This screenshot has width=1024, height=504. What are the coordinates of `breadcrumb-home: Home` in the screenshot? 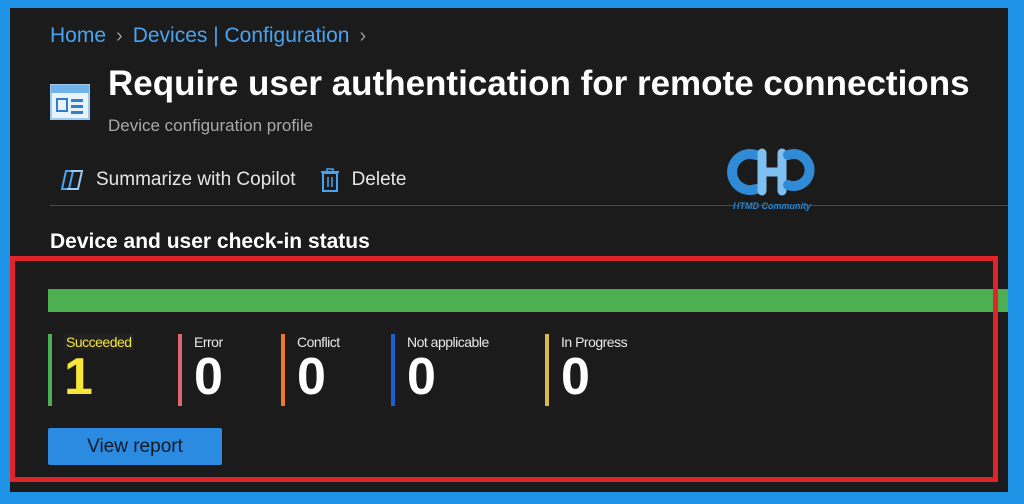 It's located at (78, 36).